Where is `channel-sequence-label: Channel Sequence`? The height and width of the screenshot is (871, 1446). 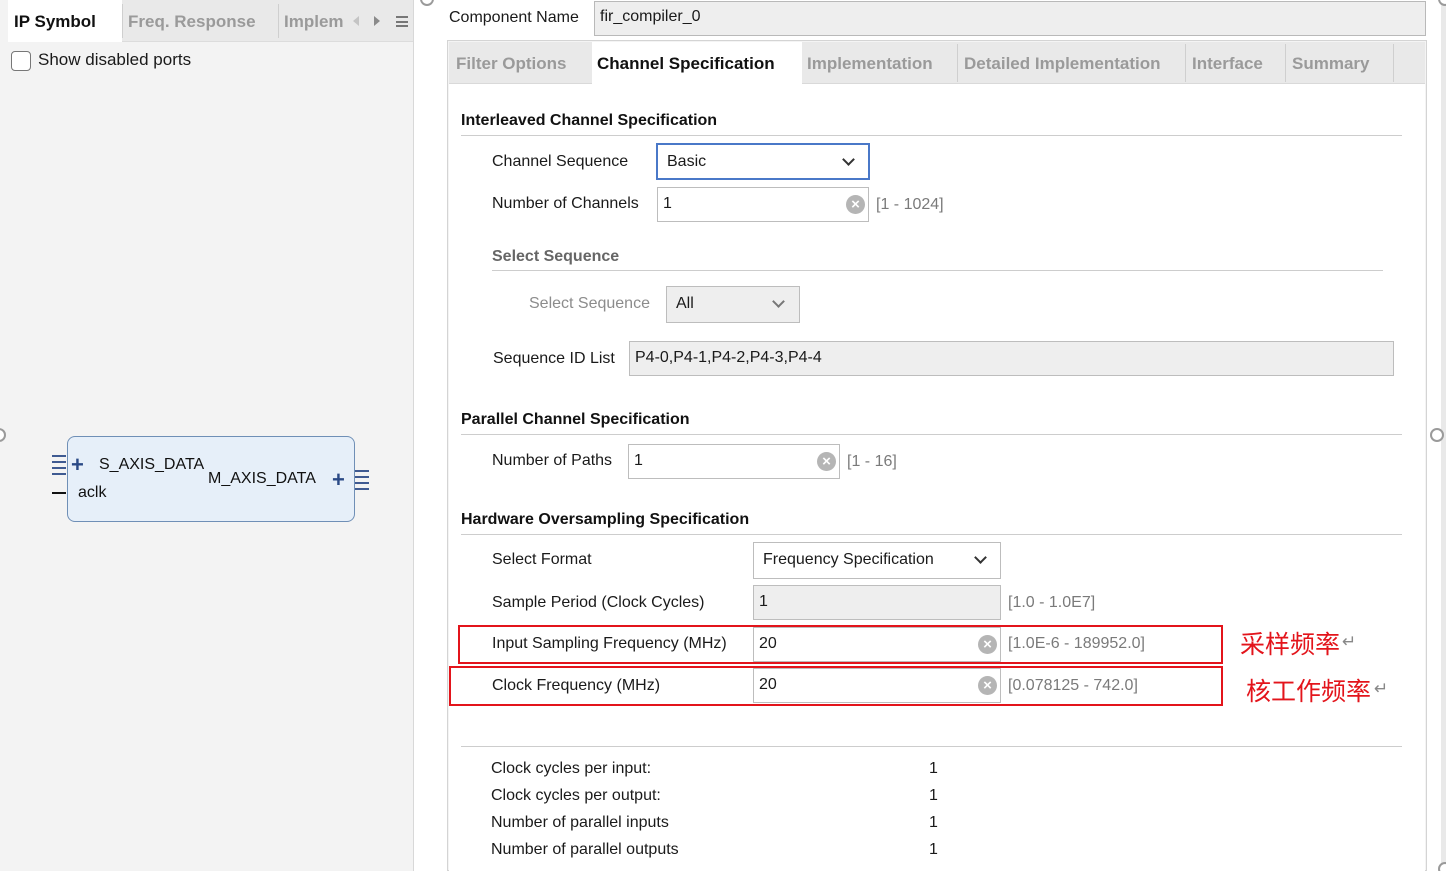
channel-sequence-label: Channel Sequence is located at coordinates (560, 161).